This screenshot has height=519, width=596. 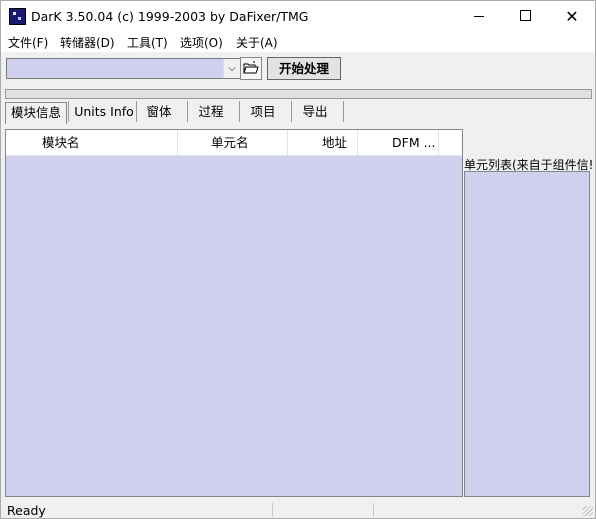 I want to click on tab-module-info: 模块信息, so click(x=36, y=113).